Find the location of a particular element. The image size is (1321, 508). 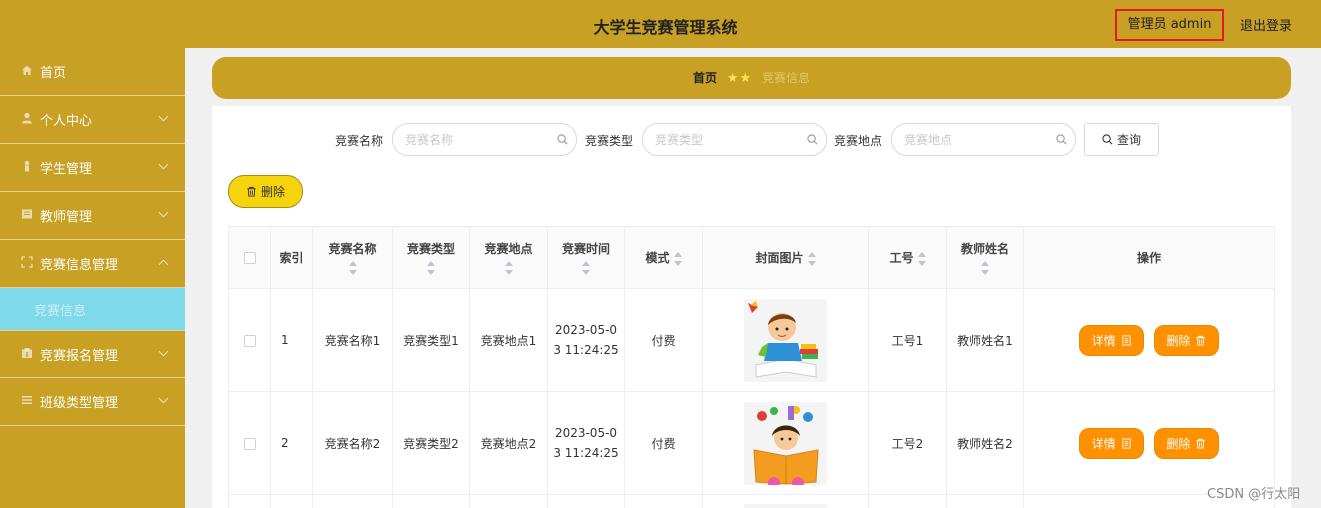

sidebar-item-registration-management: 竞赛报名管理 is located at coordinates (92, 354).